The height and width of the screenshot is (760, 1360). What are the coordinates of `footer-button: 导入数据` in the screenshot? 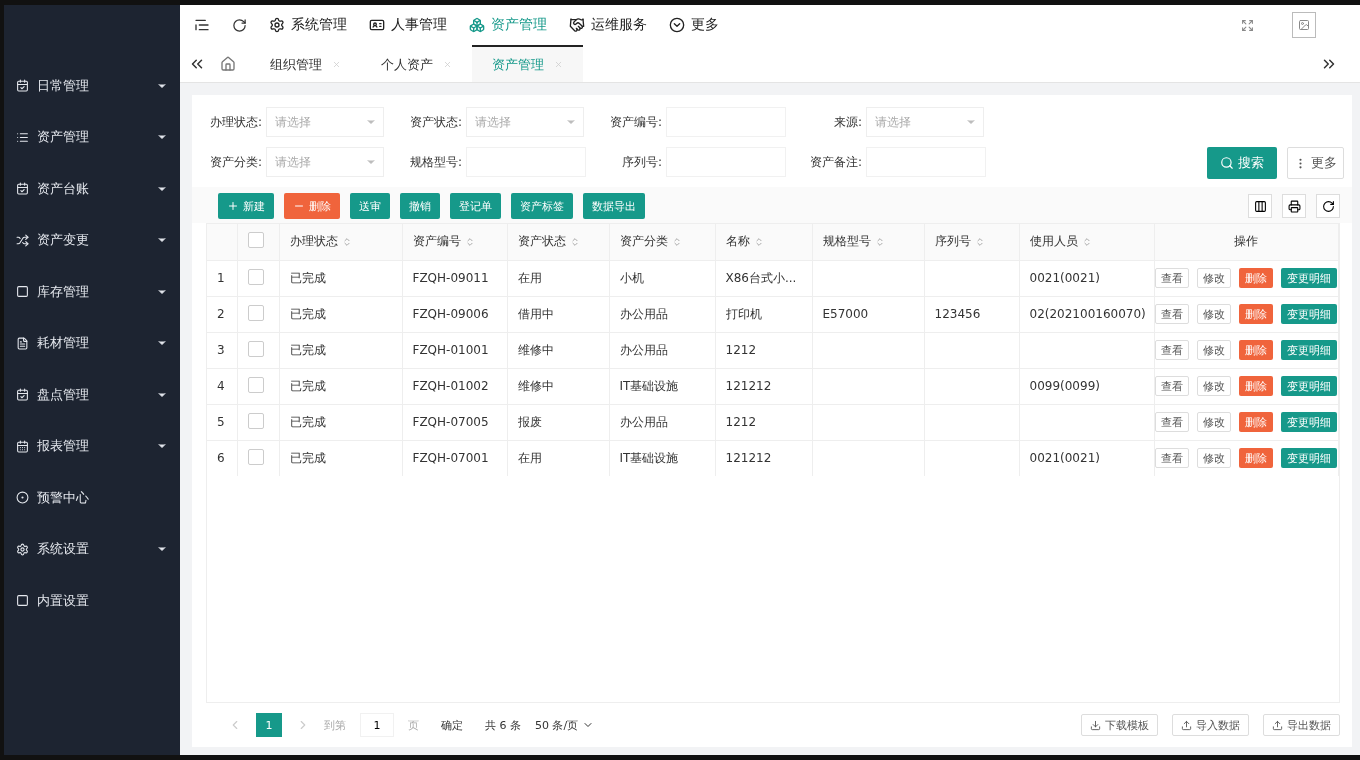 It's located at (1210, 725).